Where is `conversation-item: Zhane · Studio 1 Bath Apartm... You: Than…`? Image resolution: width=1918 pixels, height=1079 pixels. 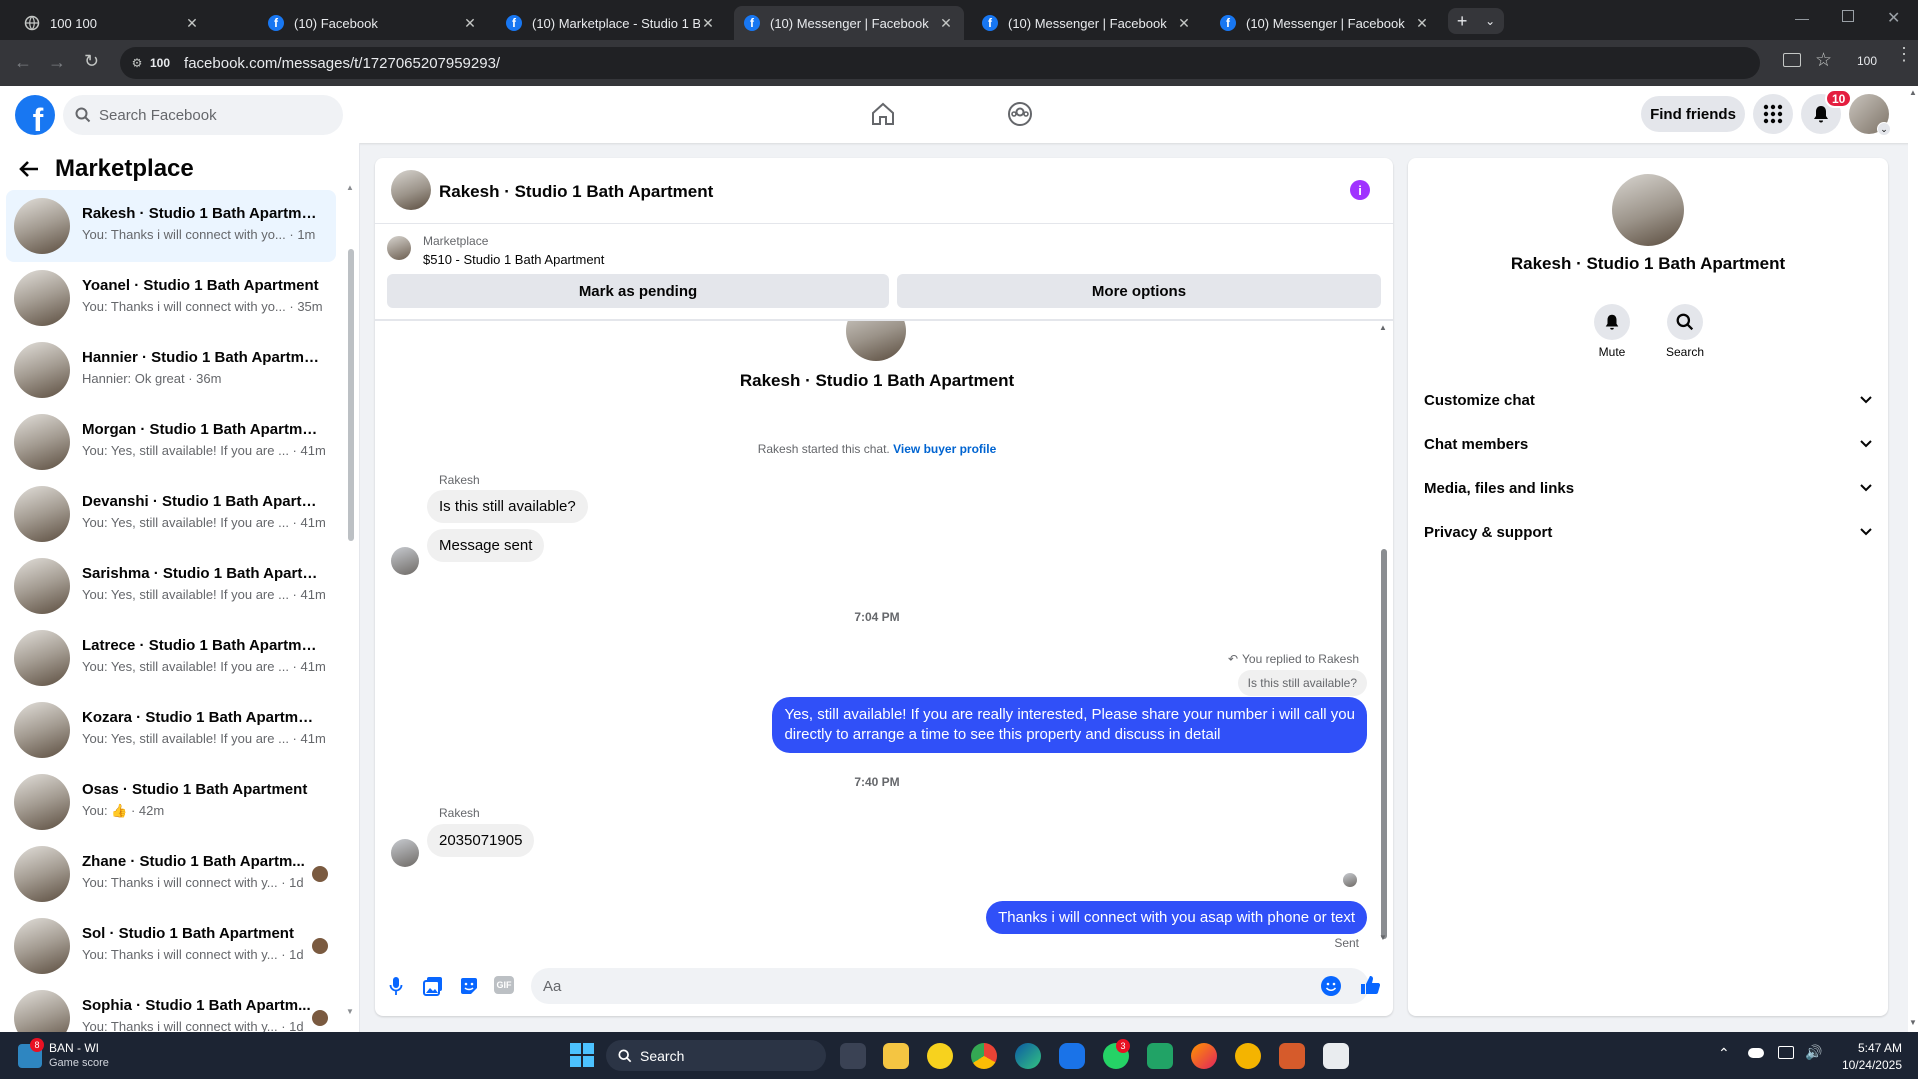 conversation-item: Zhane · Studio 1 Bath Apartm... You: Than… is located at coordinates (171, 874).